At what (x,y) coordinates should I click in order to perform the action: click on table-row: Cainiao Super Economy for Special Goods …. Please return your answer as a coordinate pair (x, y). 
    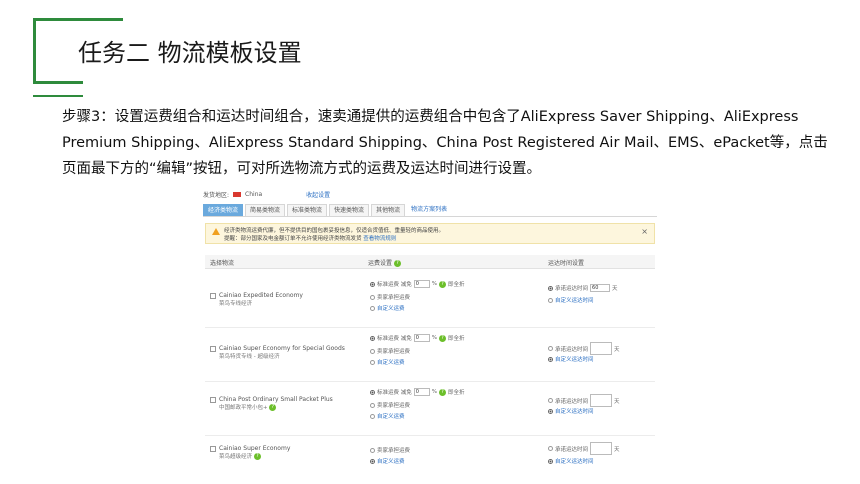
    Looking at the image, I should click on (430, 355).